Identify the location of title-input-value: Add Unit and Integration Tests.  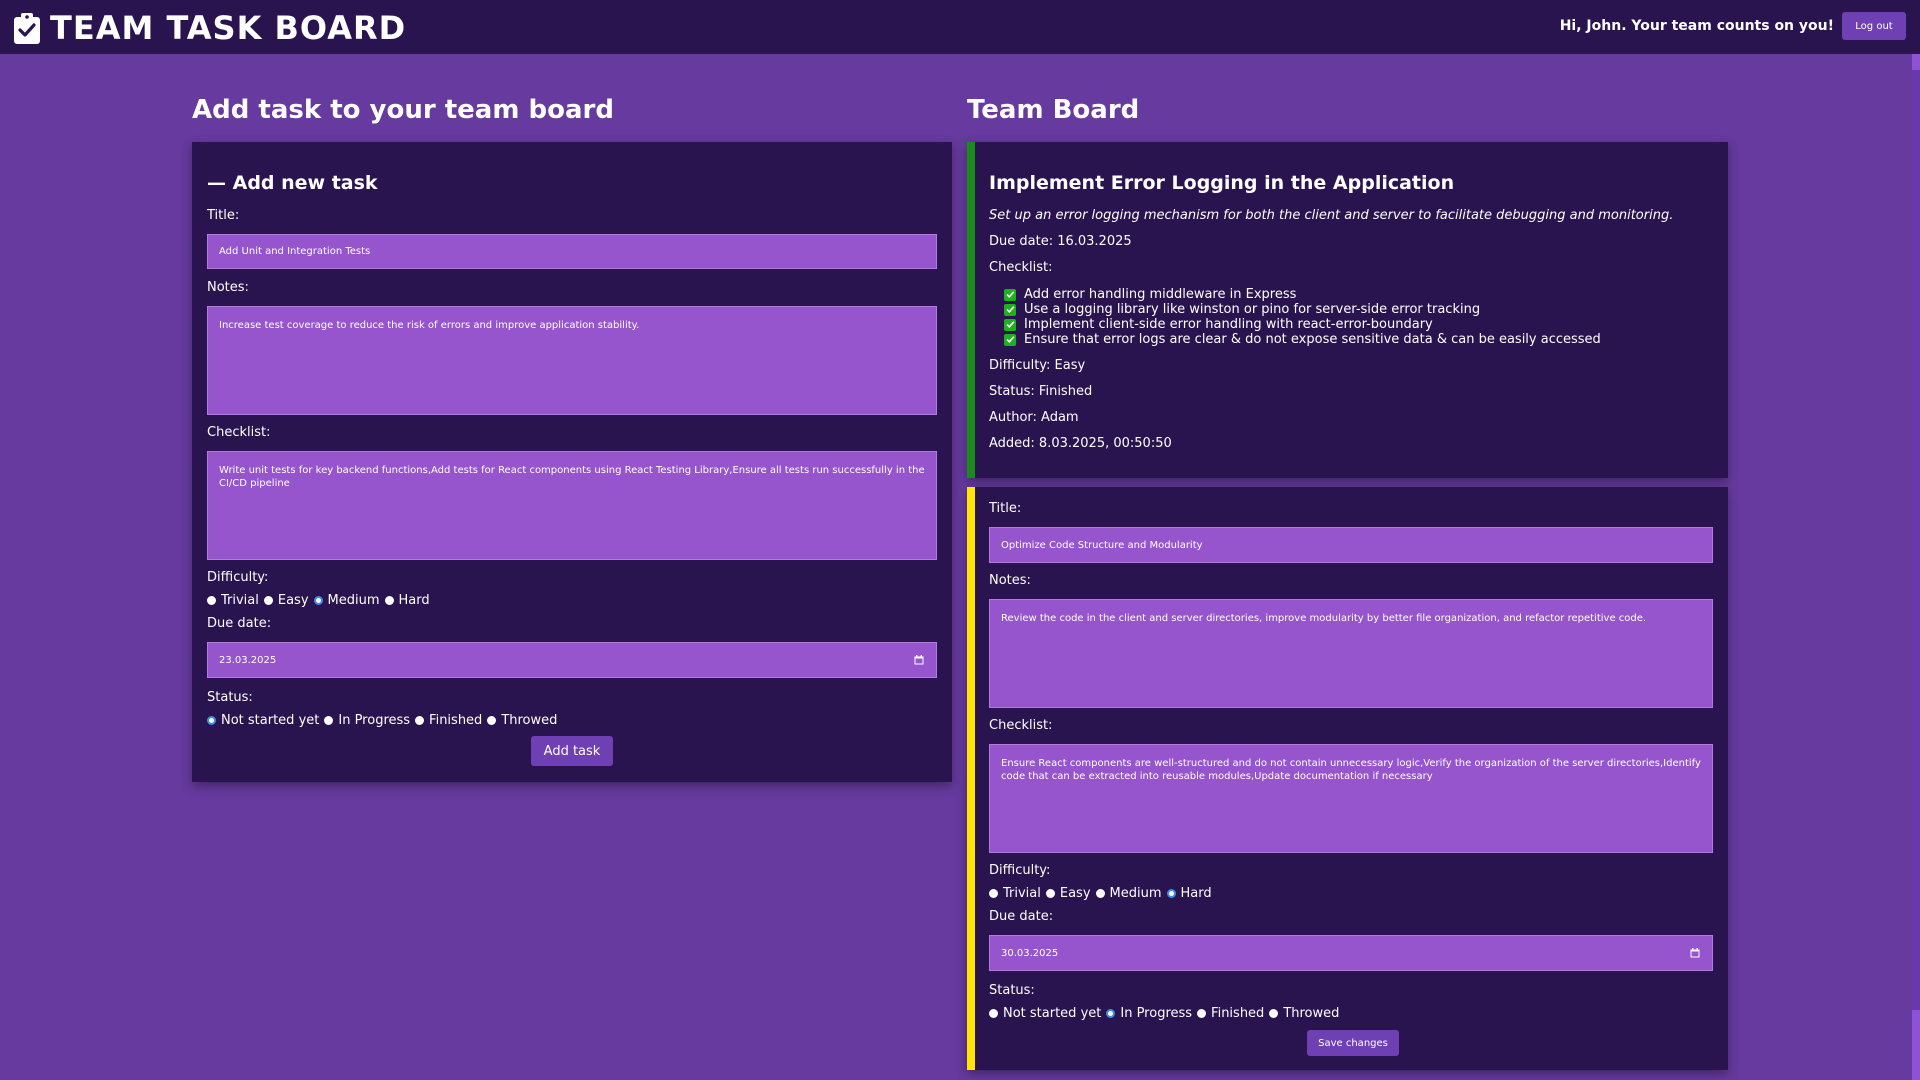
(295, 251).